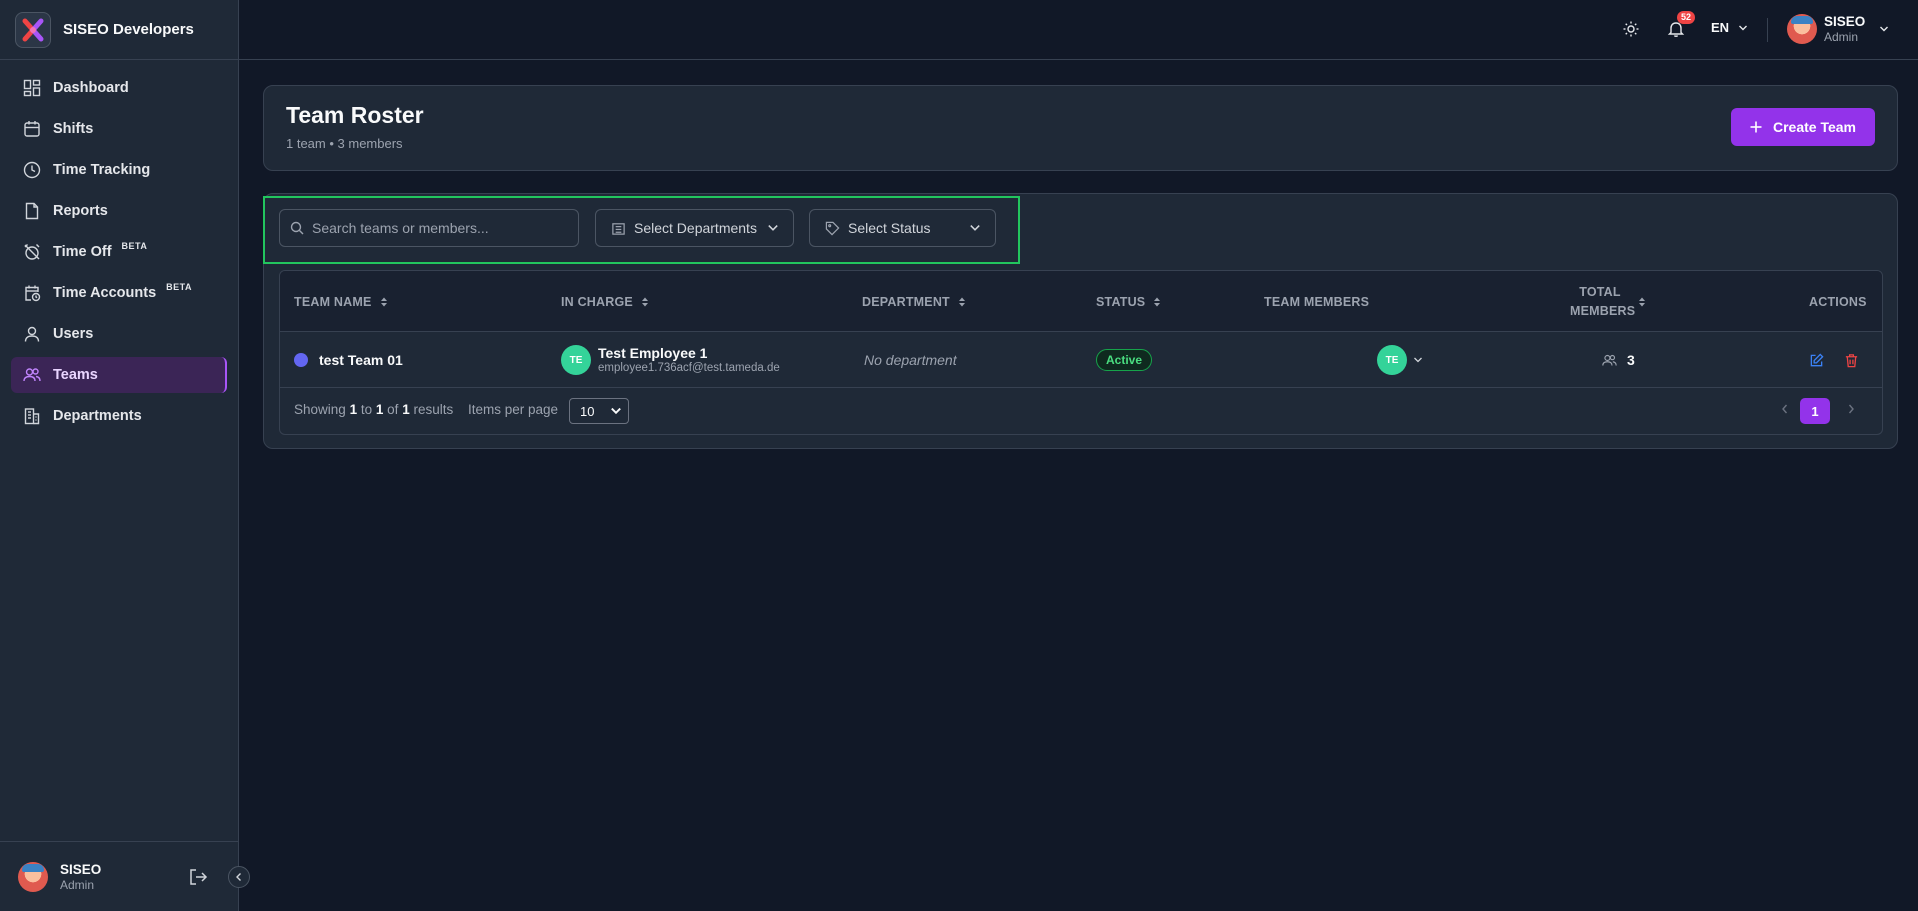 The height and width of the screenshot is (911, 1918). Describe the element at coordinates (597, 301) in the screenshot. I see `column-label: IN CHARGE` at that location.